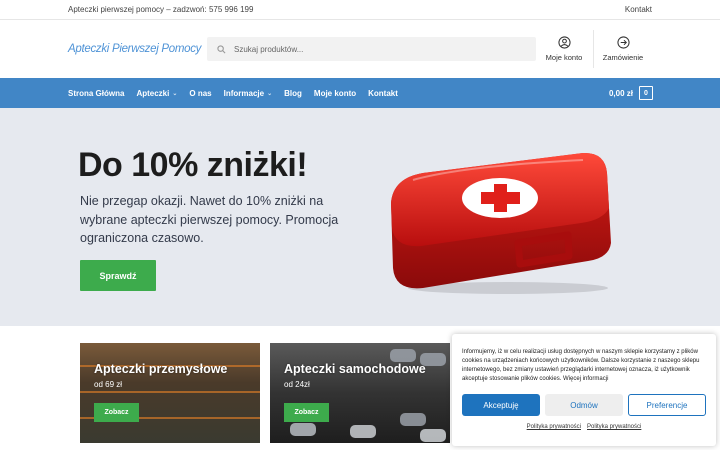 This screenshot has width=720, height=450. I want to click on nav-item-blog: Blog, so click(293, 93).